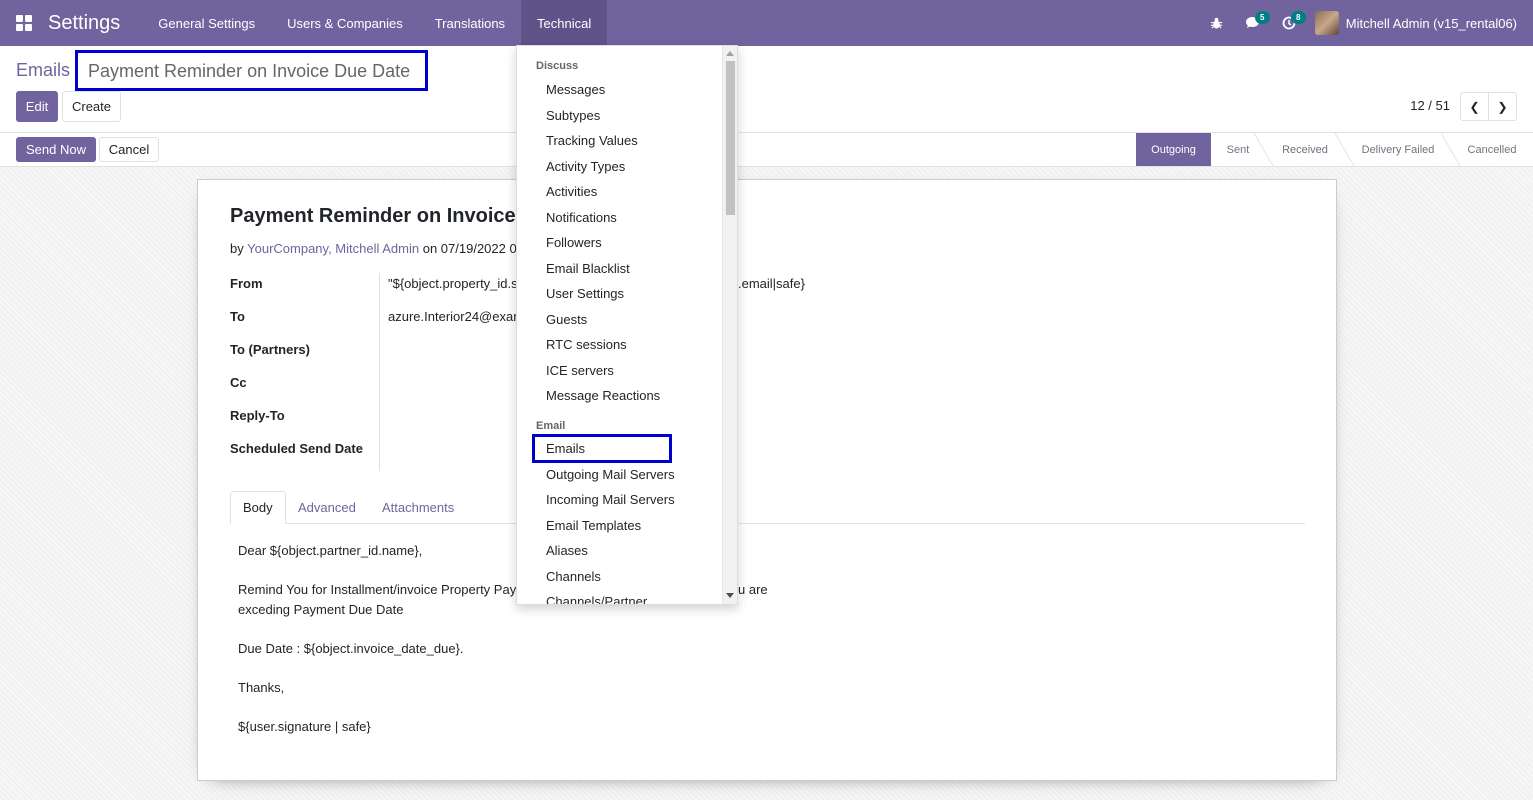 This screenshot has width=1533, height=800. What do you see at coordinates (566, 319) in the screenshot?
I see `dropdown-item-guests: Guests` at bounding box center [566, 319].